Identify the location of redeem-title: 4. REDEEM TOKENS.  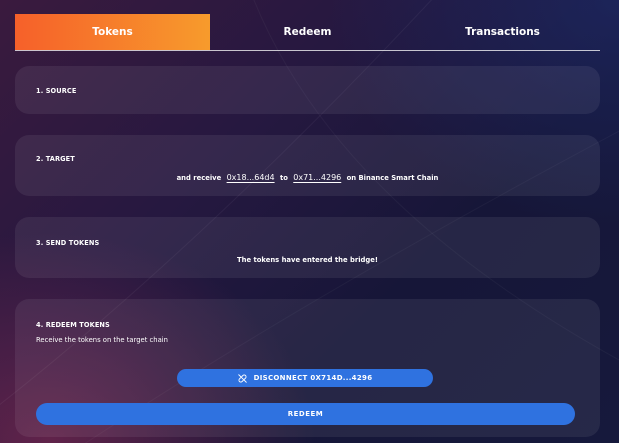
(73, 325).